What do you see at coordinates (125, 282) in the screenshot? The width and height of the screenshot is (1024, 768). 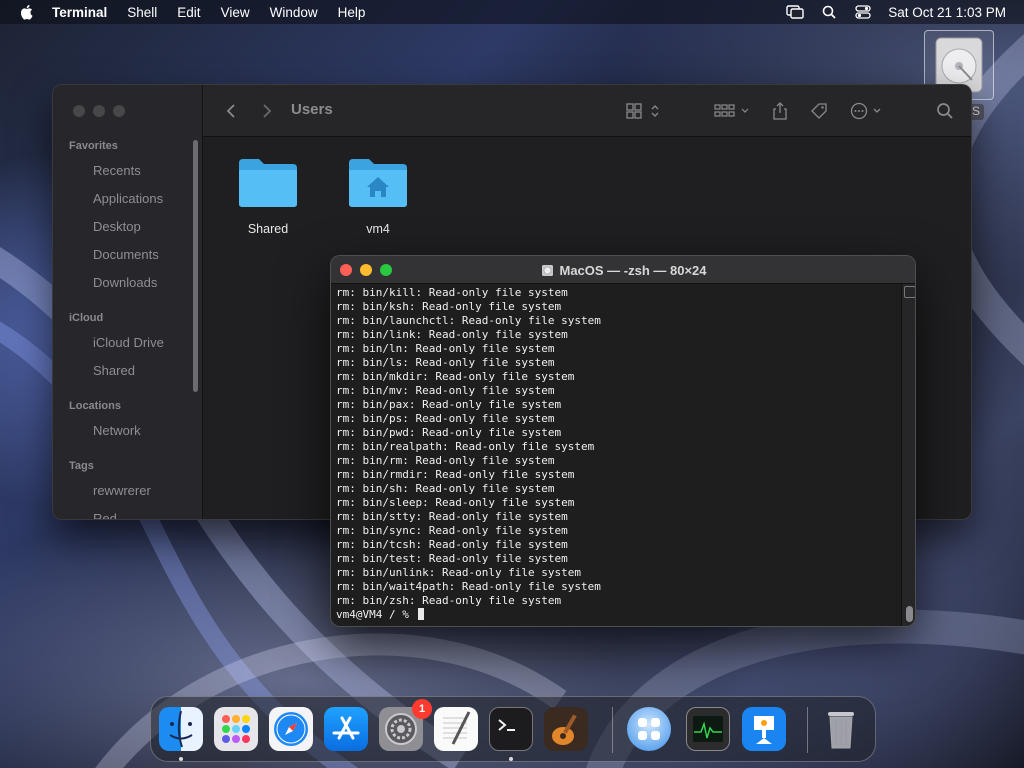 I see `sidebar-item-downloads: Downloads` at bounding box center [125, 282].